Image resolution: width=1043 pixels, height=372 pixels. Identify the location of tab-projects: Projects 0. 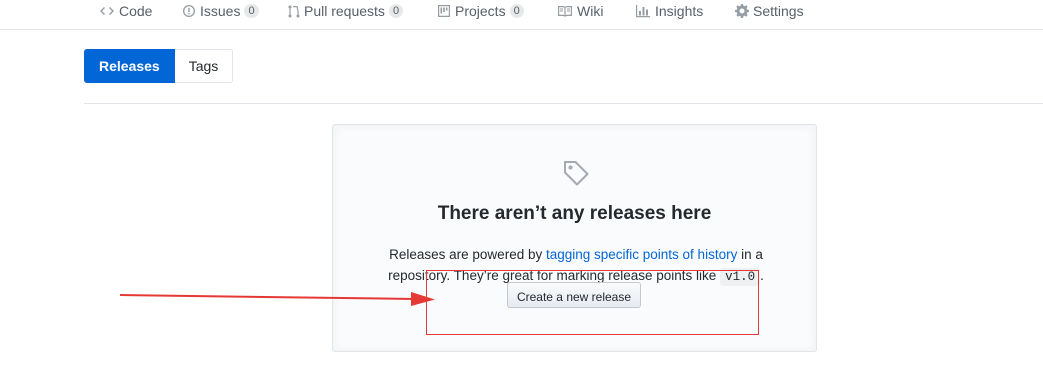
(480, 11).